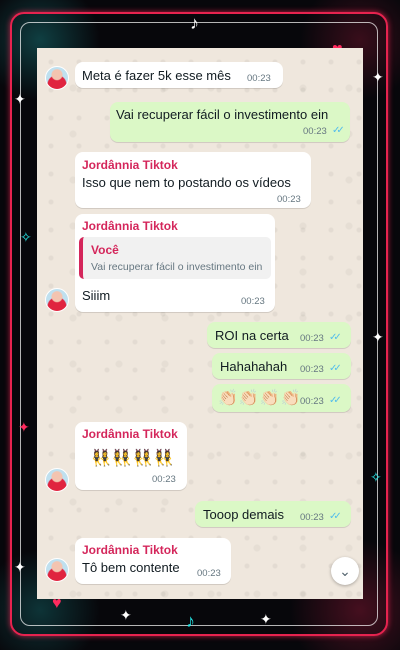 Image resolution: width=400 pixels, height=650 pixels. What do you see at coordinates (254, 366) in the screenshot?
I see `message-text: Hahahahah` at bounding box center [254, 366].